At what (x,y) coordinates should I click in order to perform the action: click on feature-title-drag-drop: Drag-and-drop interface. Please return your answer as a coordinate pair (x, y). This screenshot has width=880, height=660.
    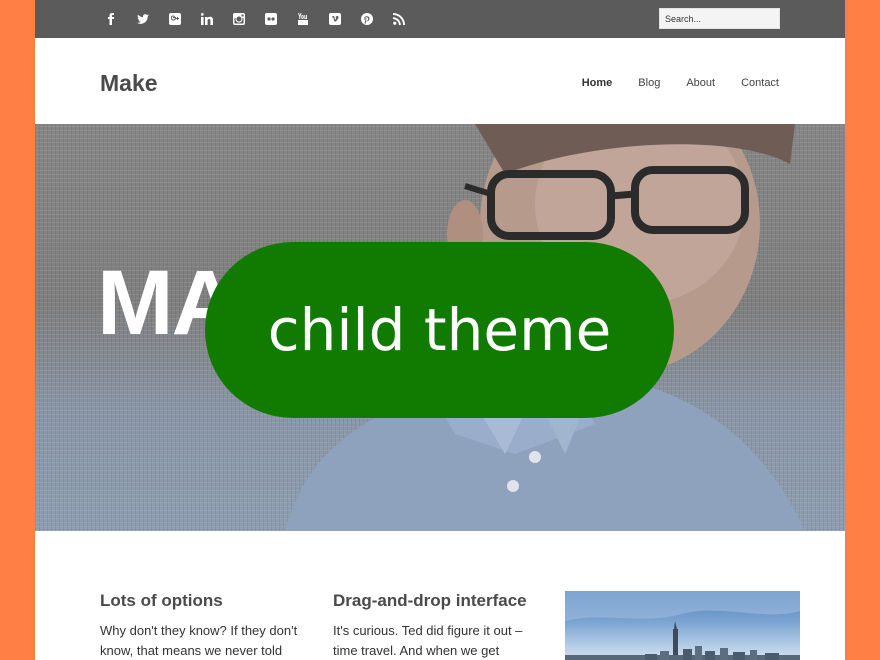
    Looking at the image, I should click on (430, 600).